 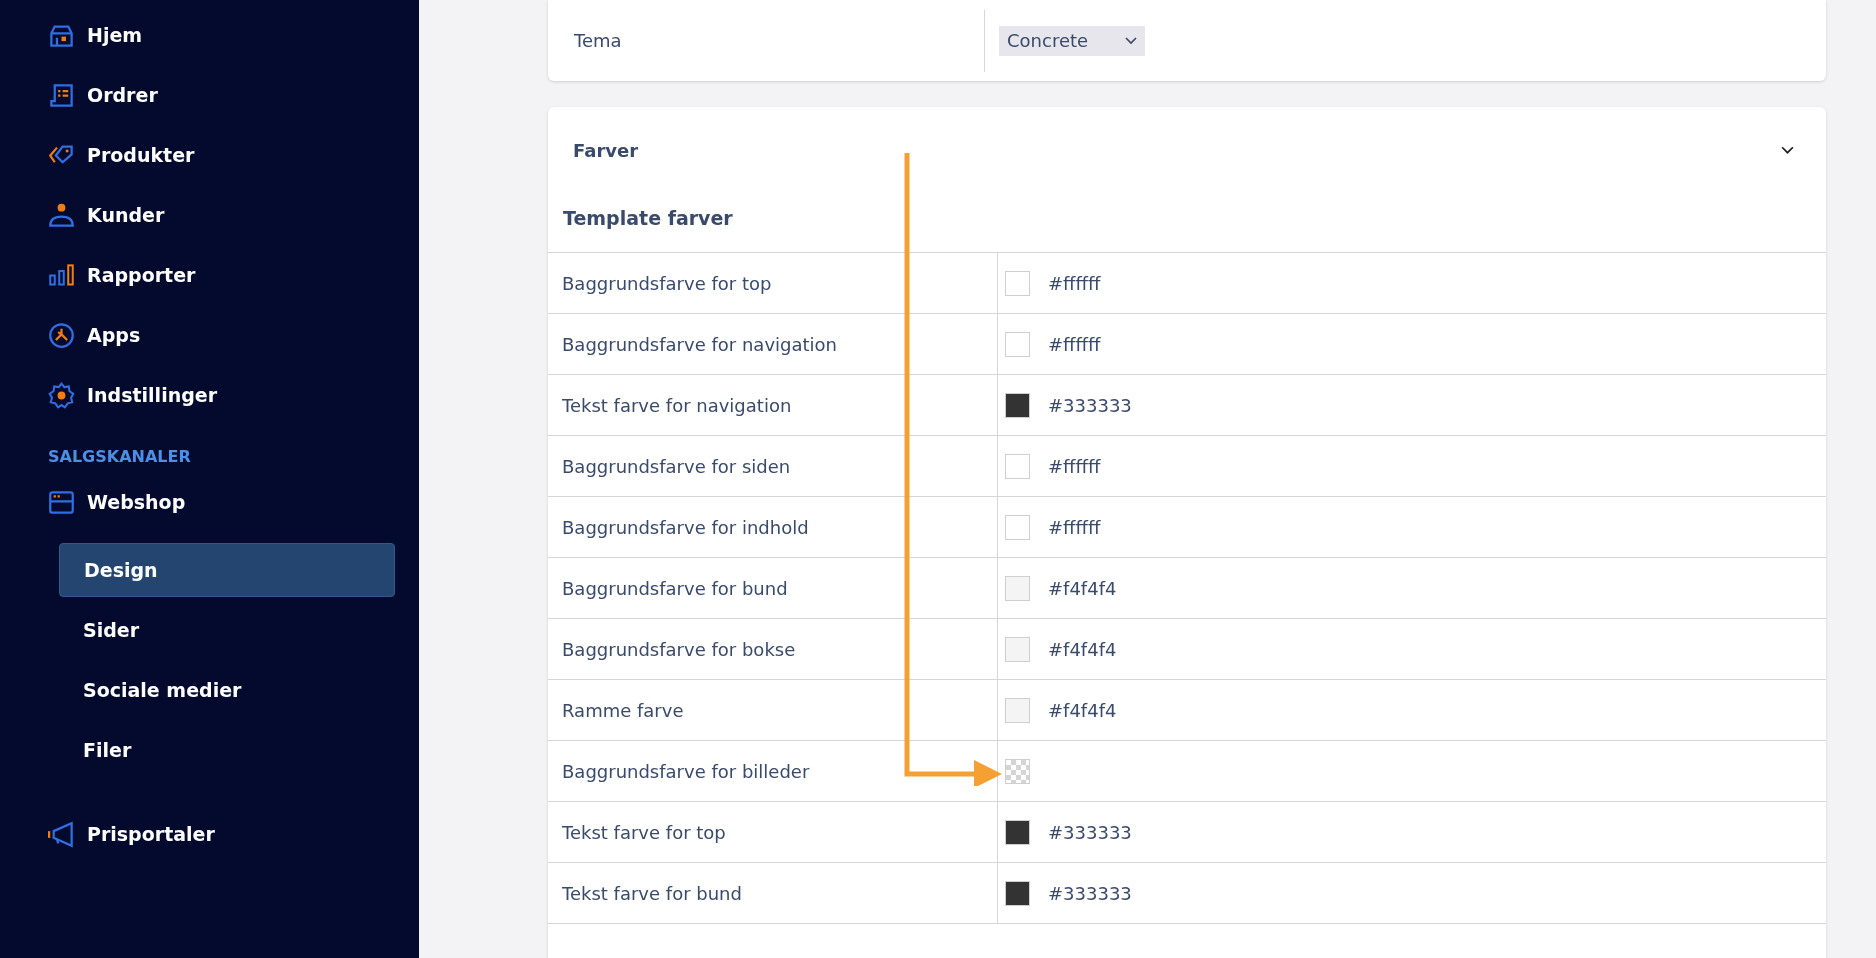 I want to click on color-label: Baggrundsfarve for bokse, so click(x=773, y=649).